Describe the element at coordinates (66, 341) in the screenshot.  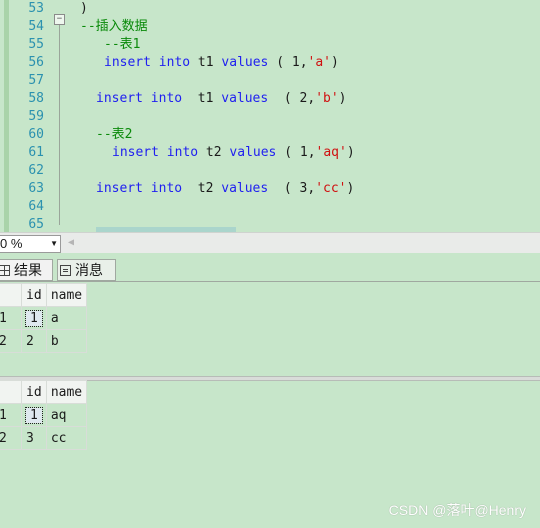
I see `cell-name: b` at that location.